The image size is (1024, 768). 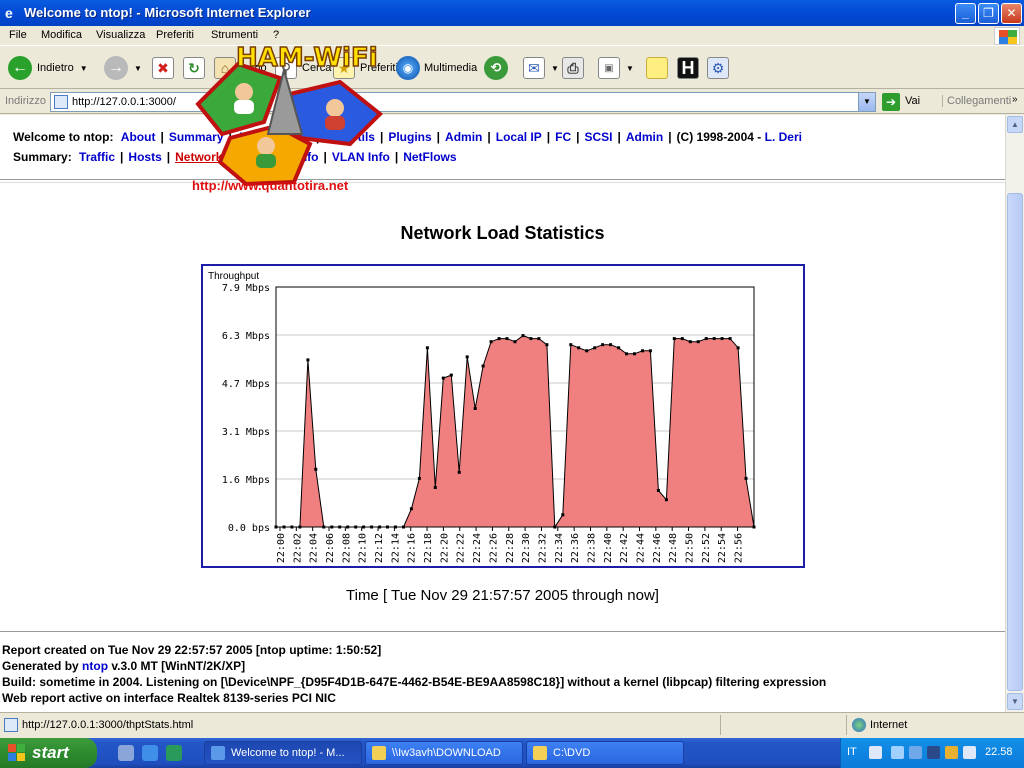 I want to click on nav-summary: Summary, so click(x=196, y=137).